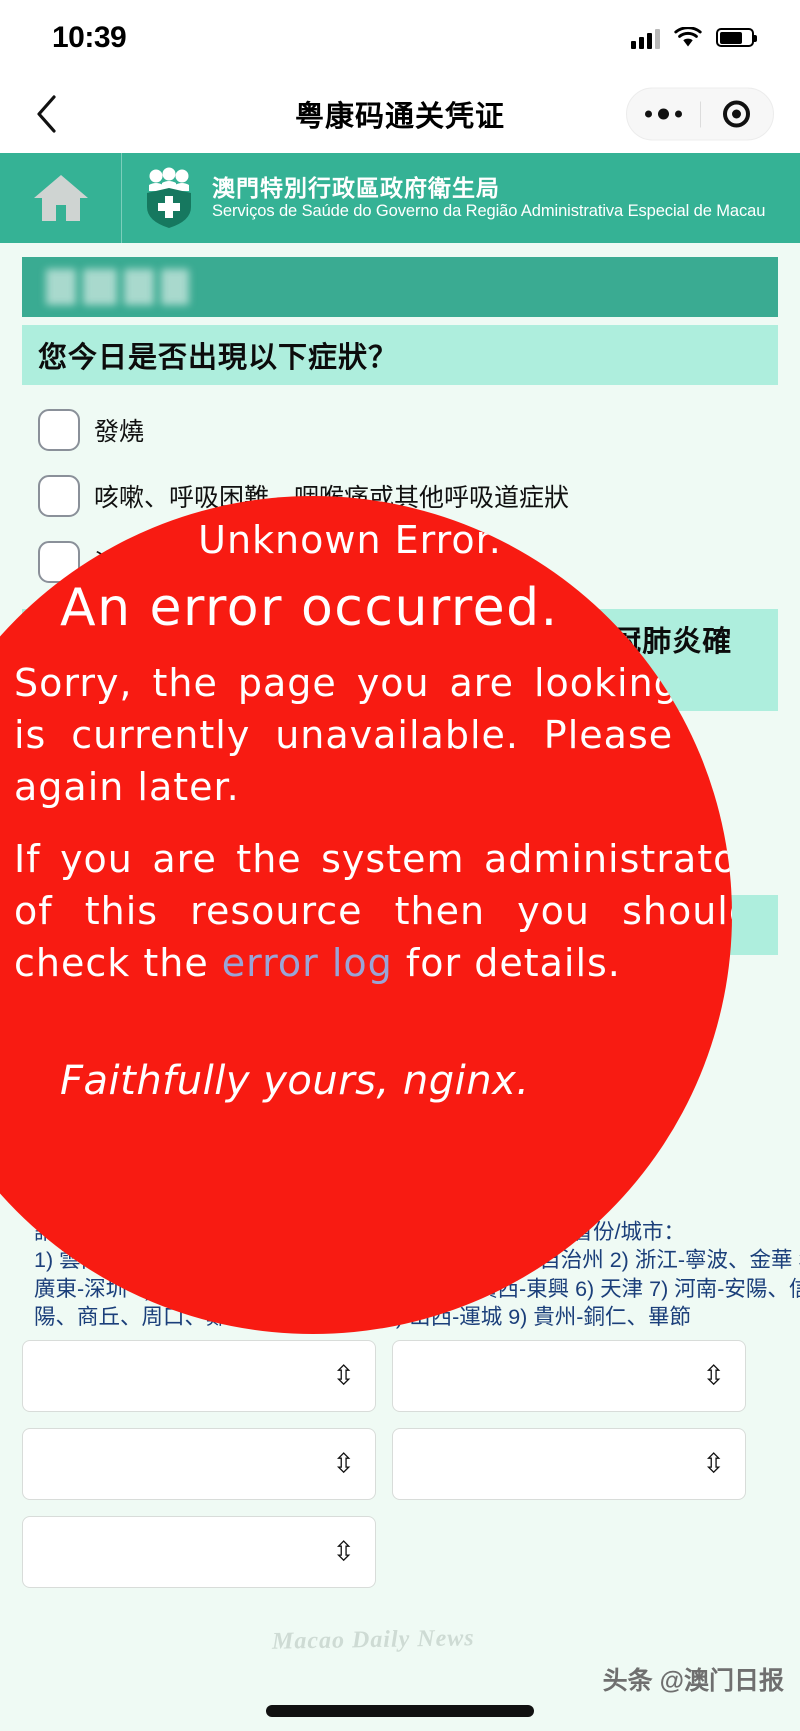 The width and height of the screenshot is (800, 1731). What do you see at coordinates (645, 38) in the screenshot?
I see `cellular-signal-icon` at bounding box center [645, 38].